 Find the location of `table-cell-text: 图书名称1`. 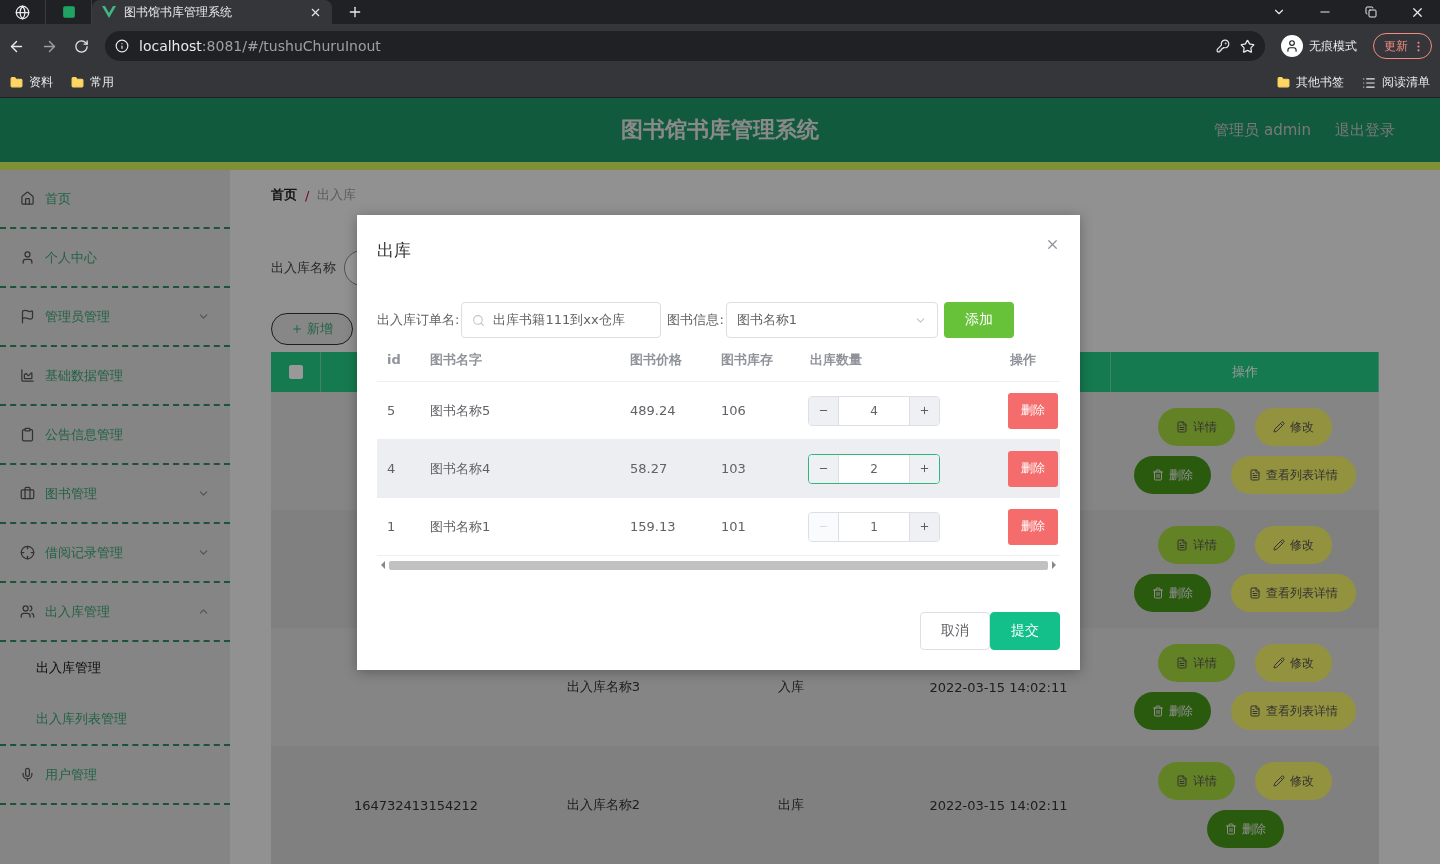

table-cell-text: 图书名称1 is located at coordinates (460, 526).